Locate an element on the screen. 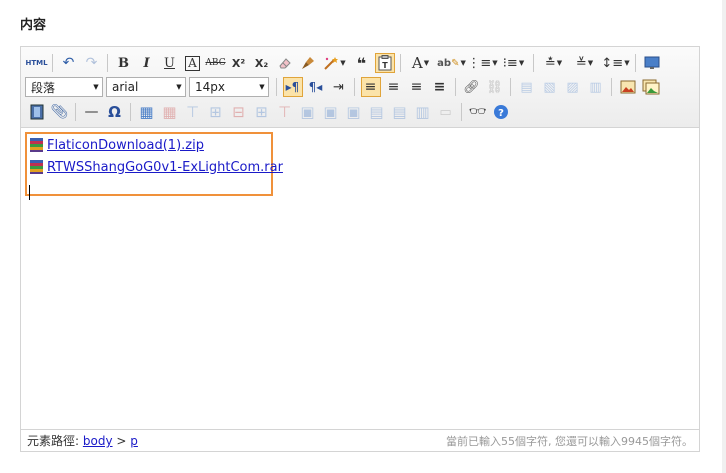 The image size is (726, 473). image-icon is located at coordinates (627, 87).